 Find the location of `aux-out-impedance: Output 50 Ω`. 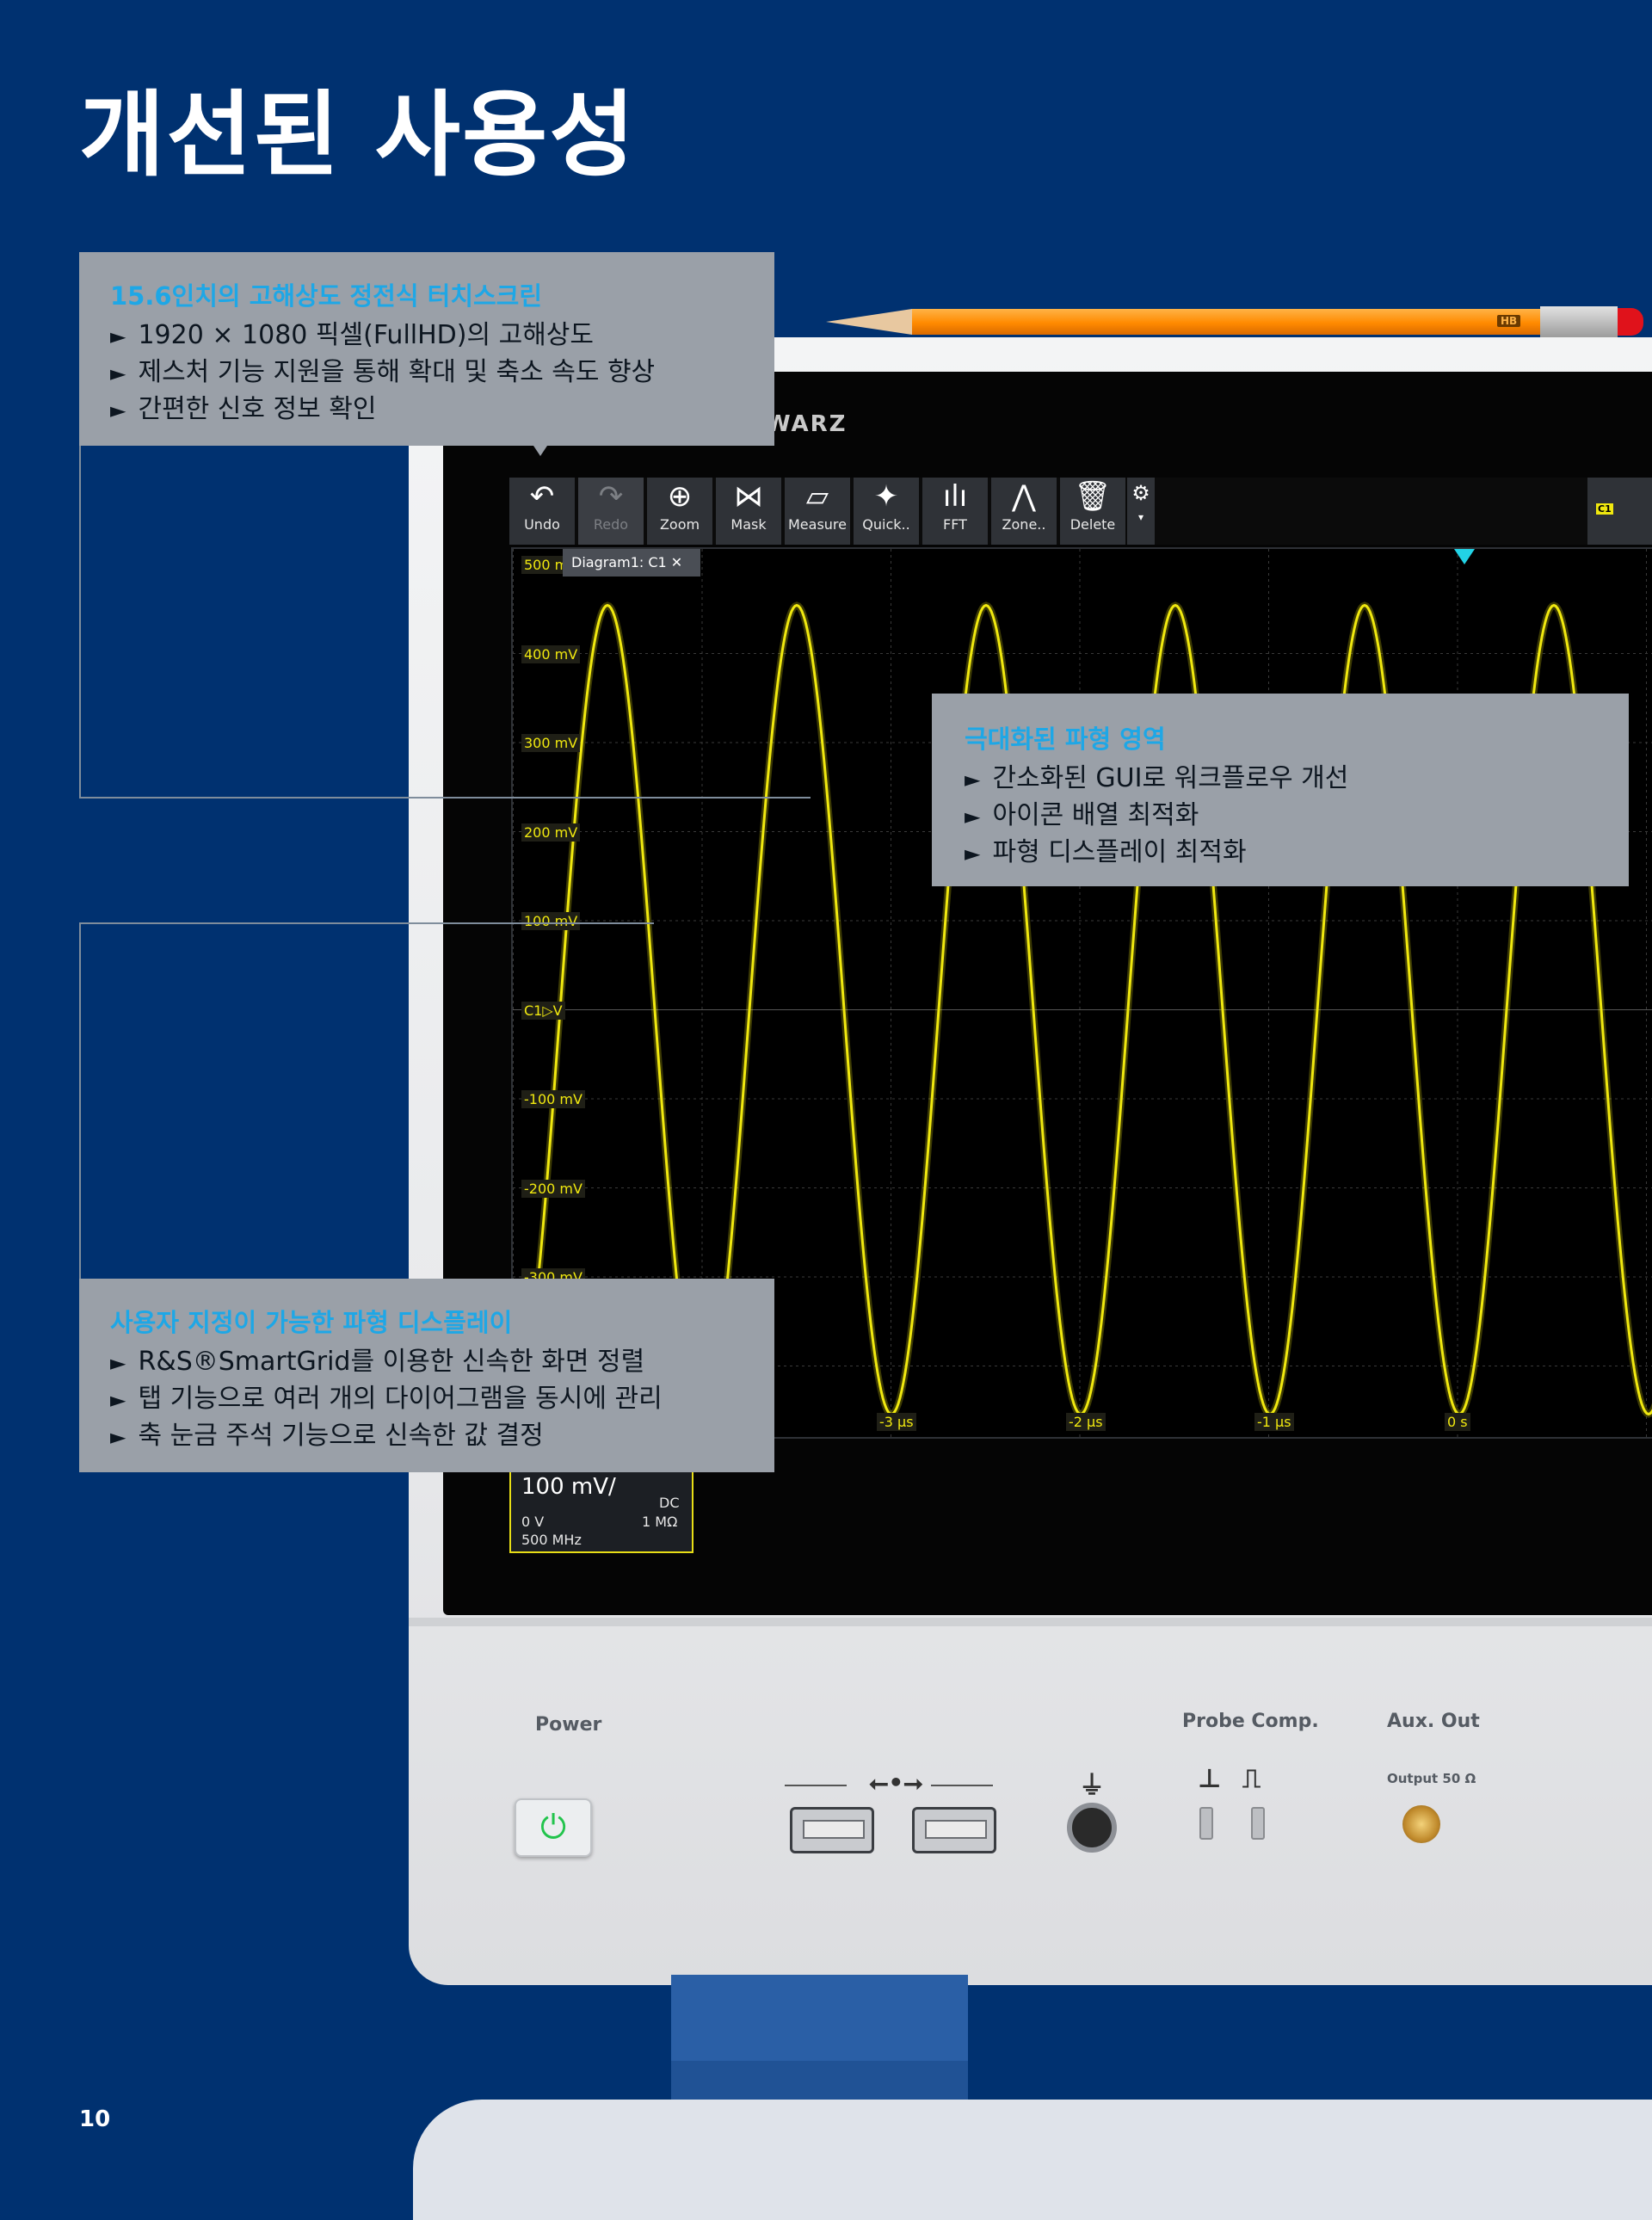

aux-out-impedance: Output 50 Ω is located at coordinates (1431, 1778).